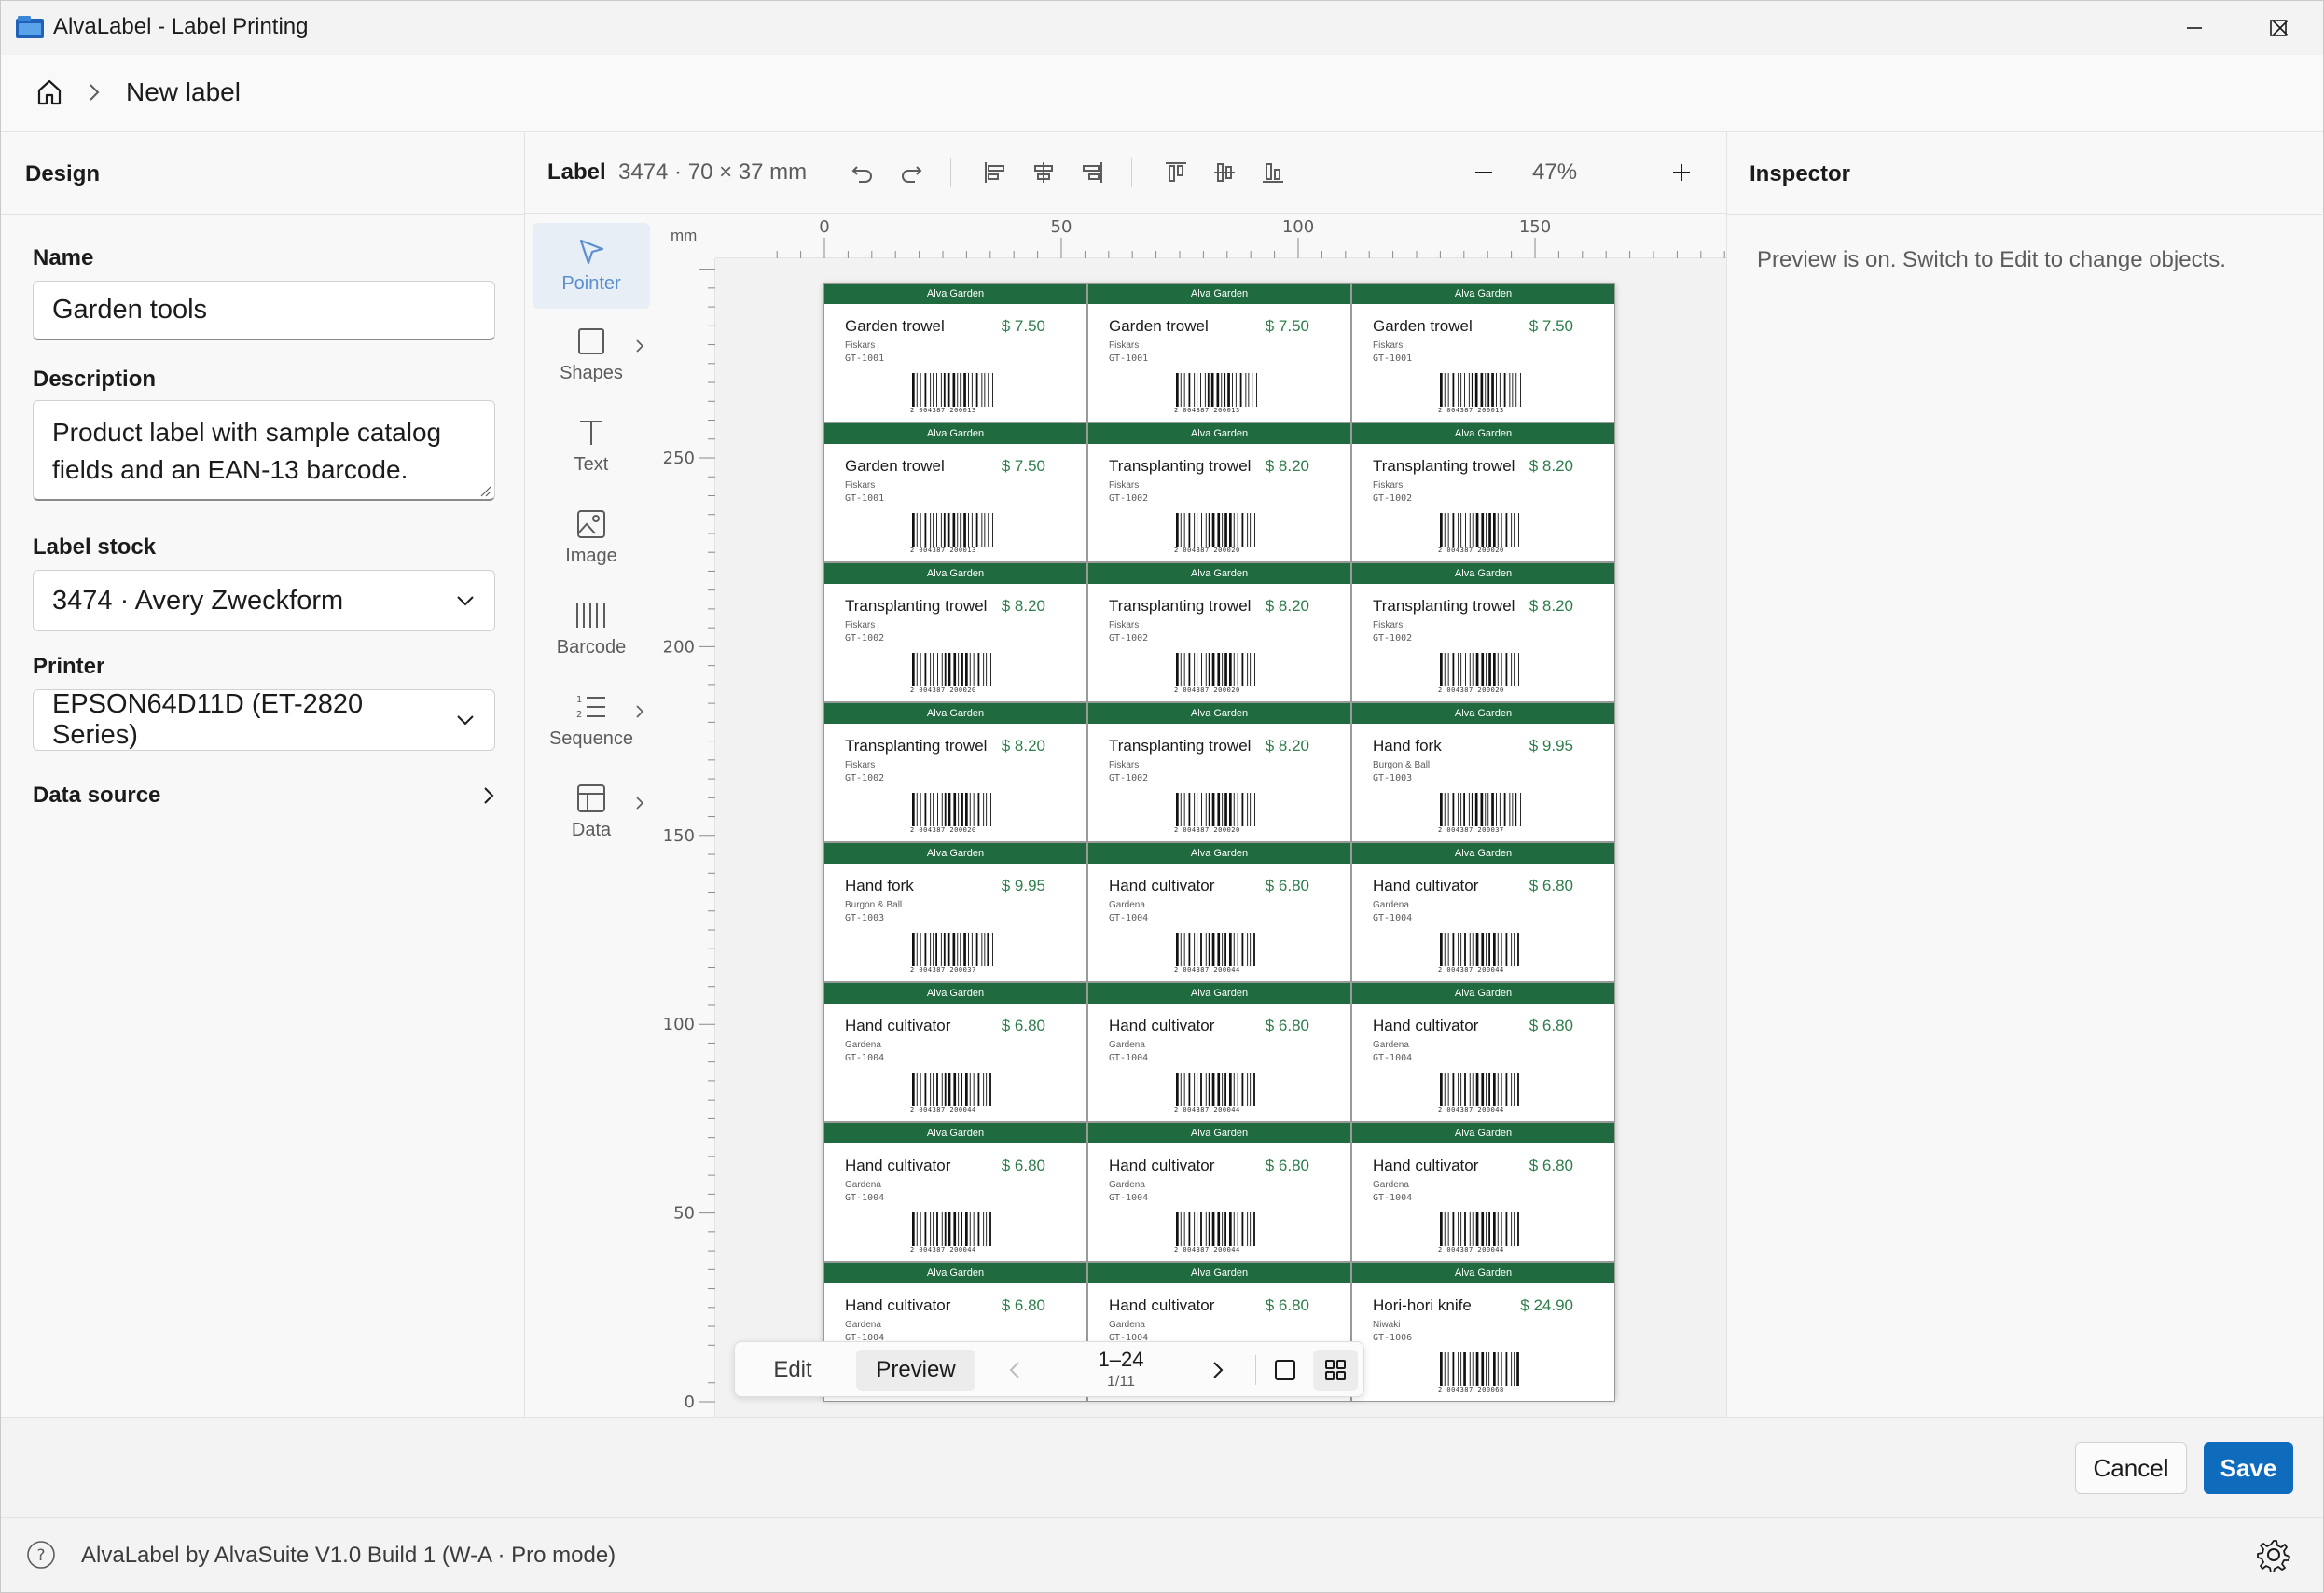  Describe the element at coordinates (591, 721) in the screenshot. I see `tool-sequence: 12 Sequence` at that location.